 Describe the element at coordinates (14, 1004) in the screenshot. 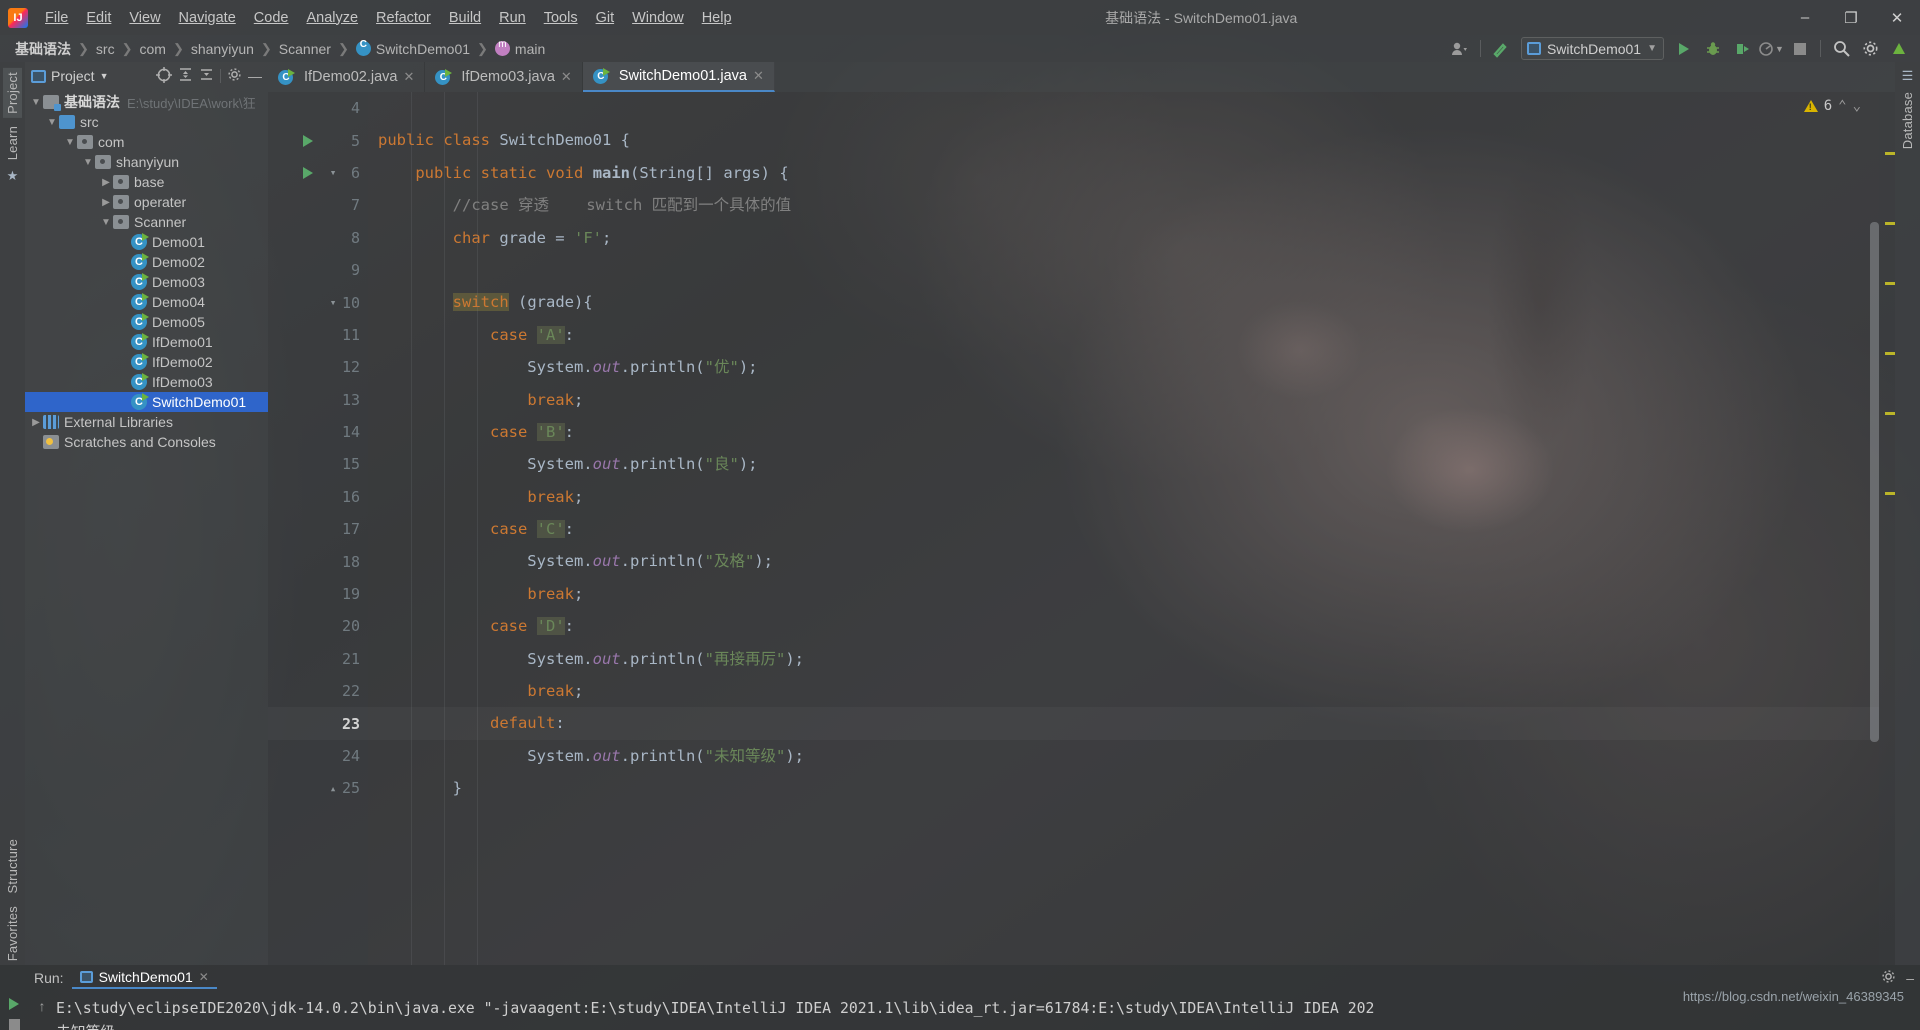

I see `rerun-play-icon` at that location.